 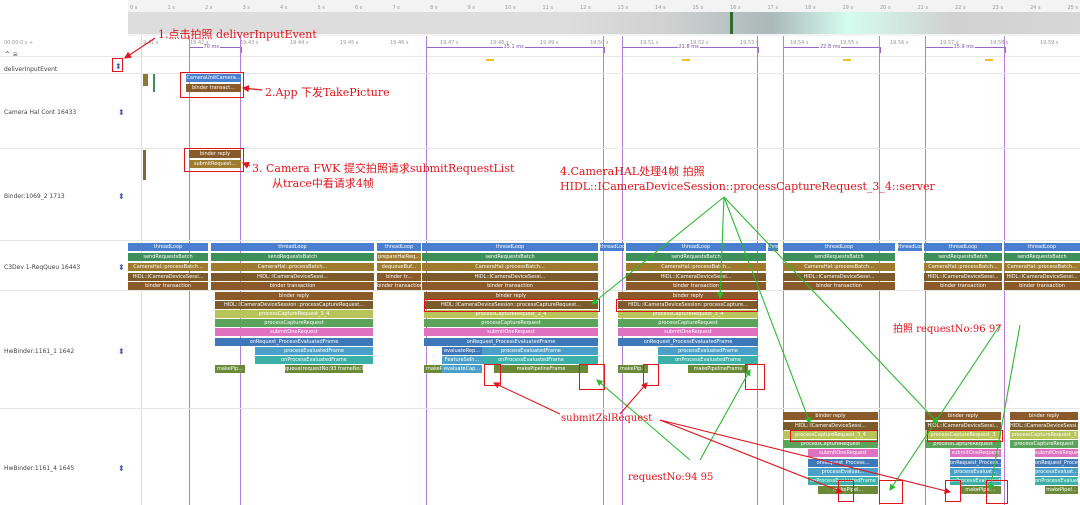 What do you see at coordinates (144, 165) in the screenshot?
I see `binder-small-slice` at bounding box center [144, 165].